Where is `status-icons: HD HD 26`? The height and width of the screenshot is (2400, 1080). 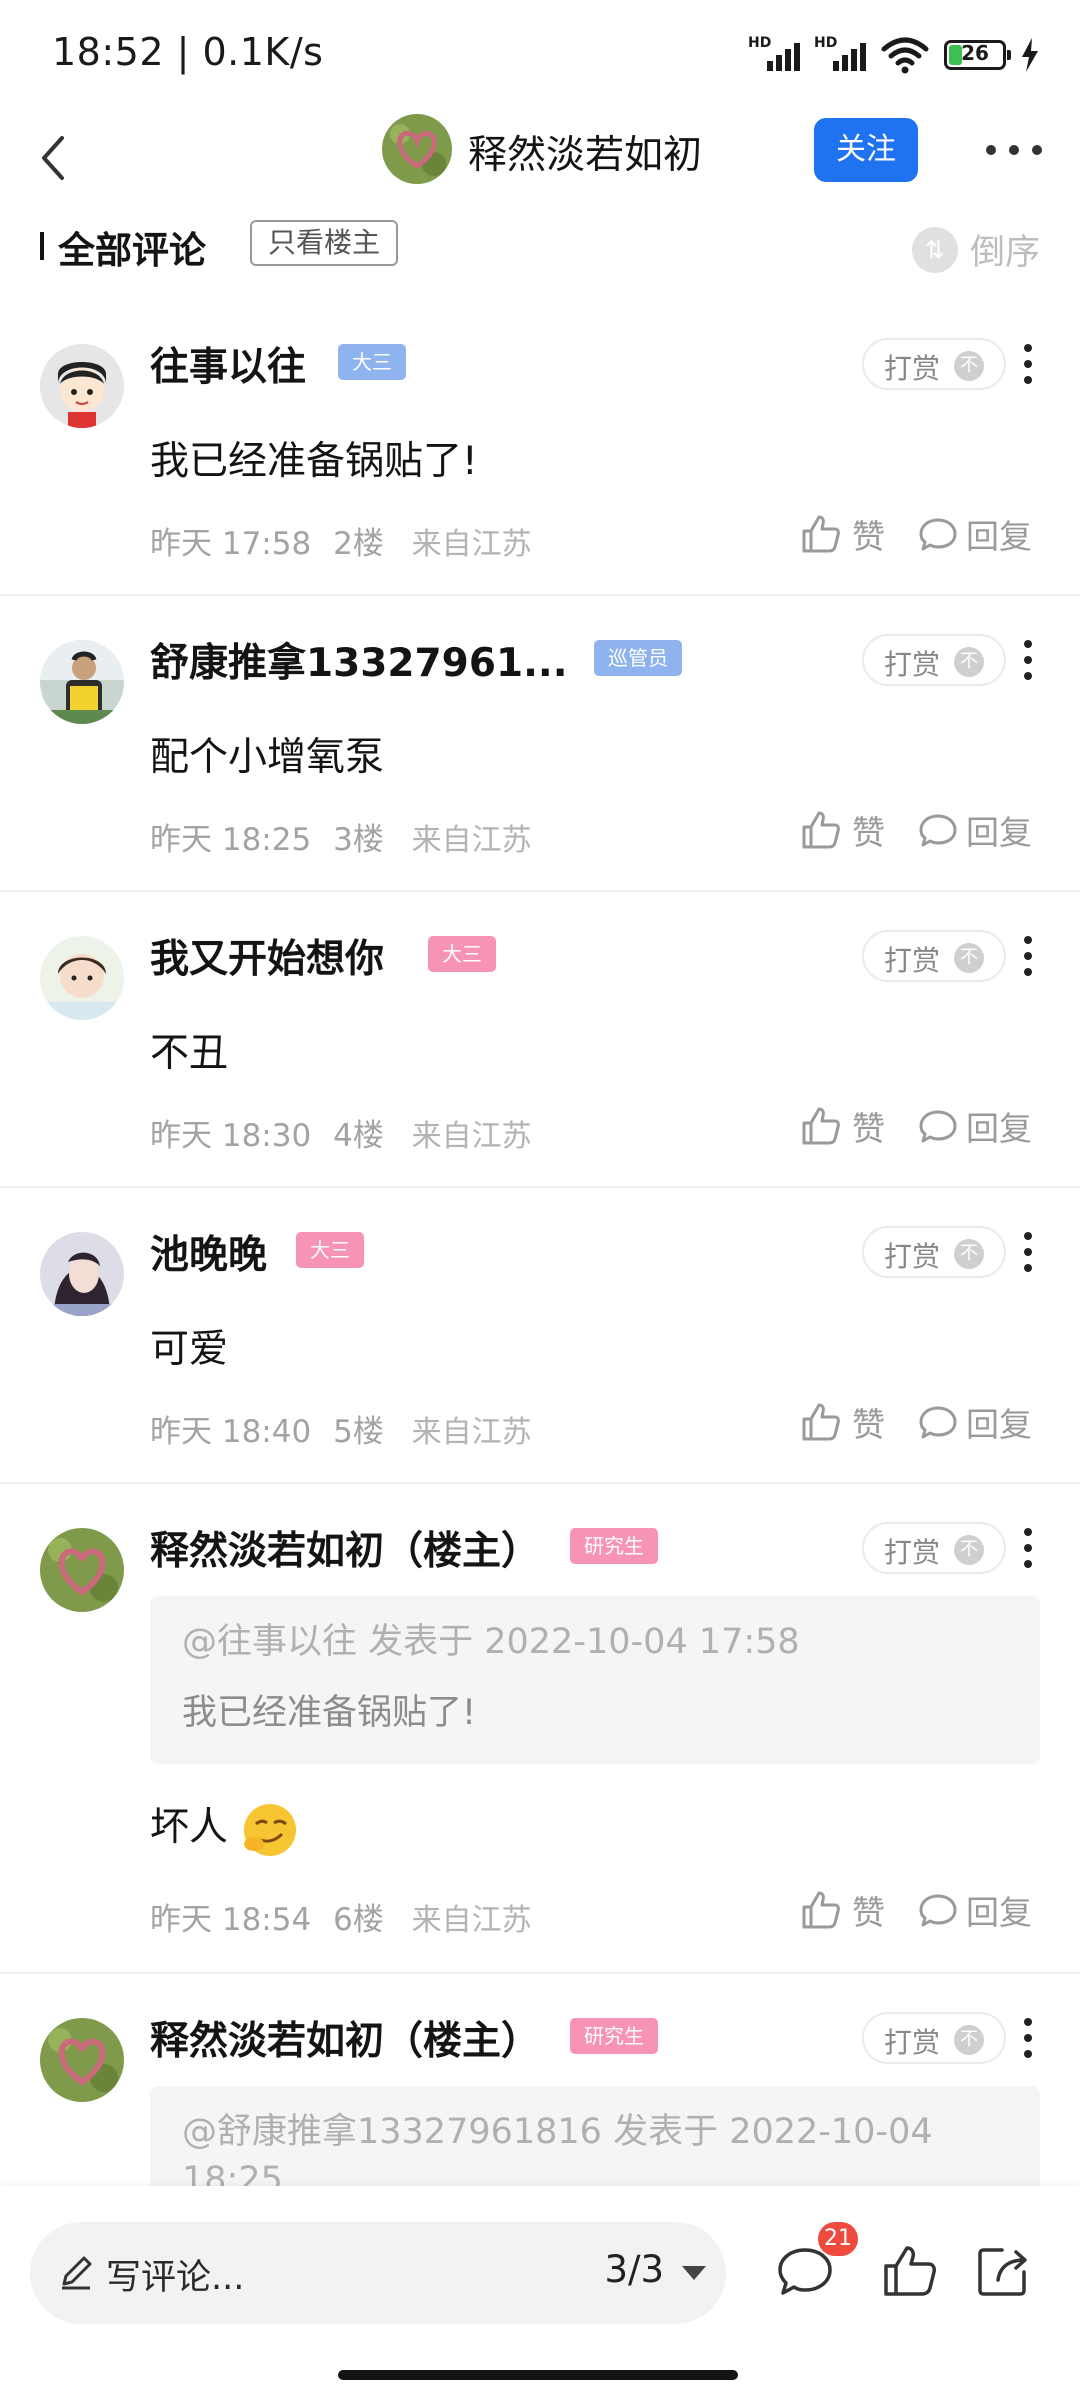 status-icons: HD HD 26 is located at coordinates (894, 55).